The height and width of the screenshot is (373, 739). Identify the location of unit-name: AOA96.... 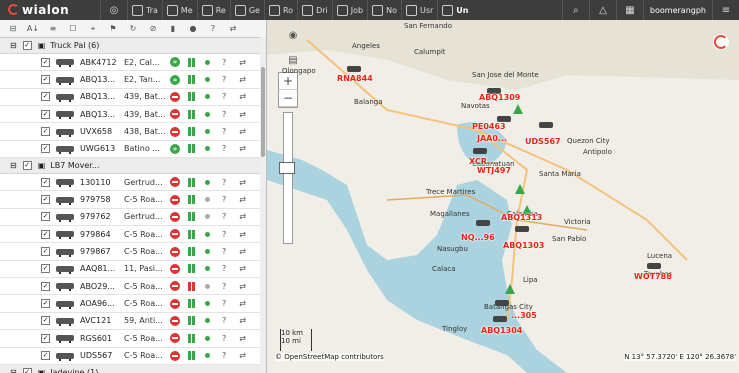
(100, 303).